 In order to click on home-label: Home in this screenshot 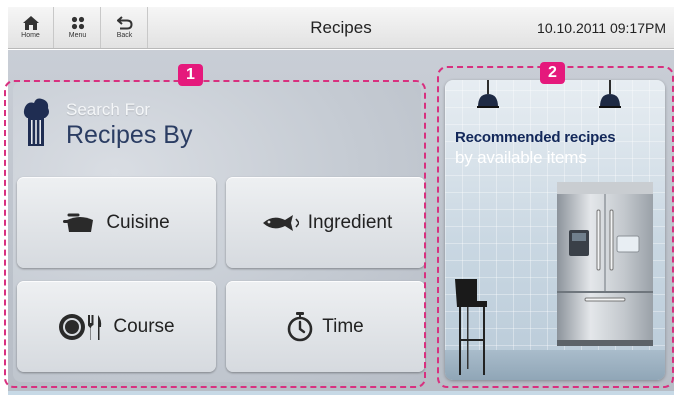, I will do `click(30, 35)`.